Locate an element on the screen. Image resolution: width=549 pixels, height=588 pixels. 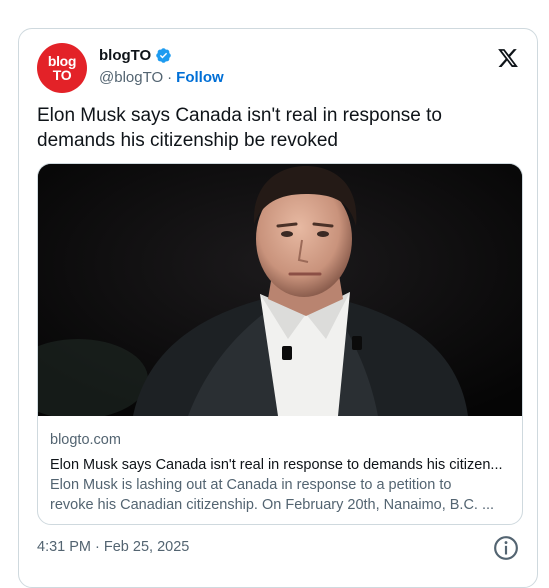
author-handle: @blogTO is located at coordinates (131, 77).